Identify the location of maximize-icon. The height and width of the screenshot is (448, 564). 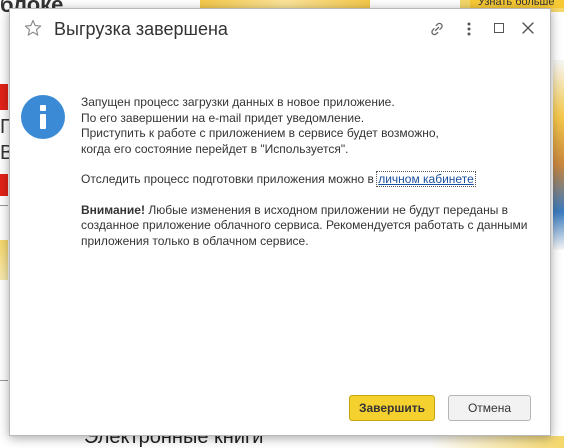
(499, 28).